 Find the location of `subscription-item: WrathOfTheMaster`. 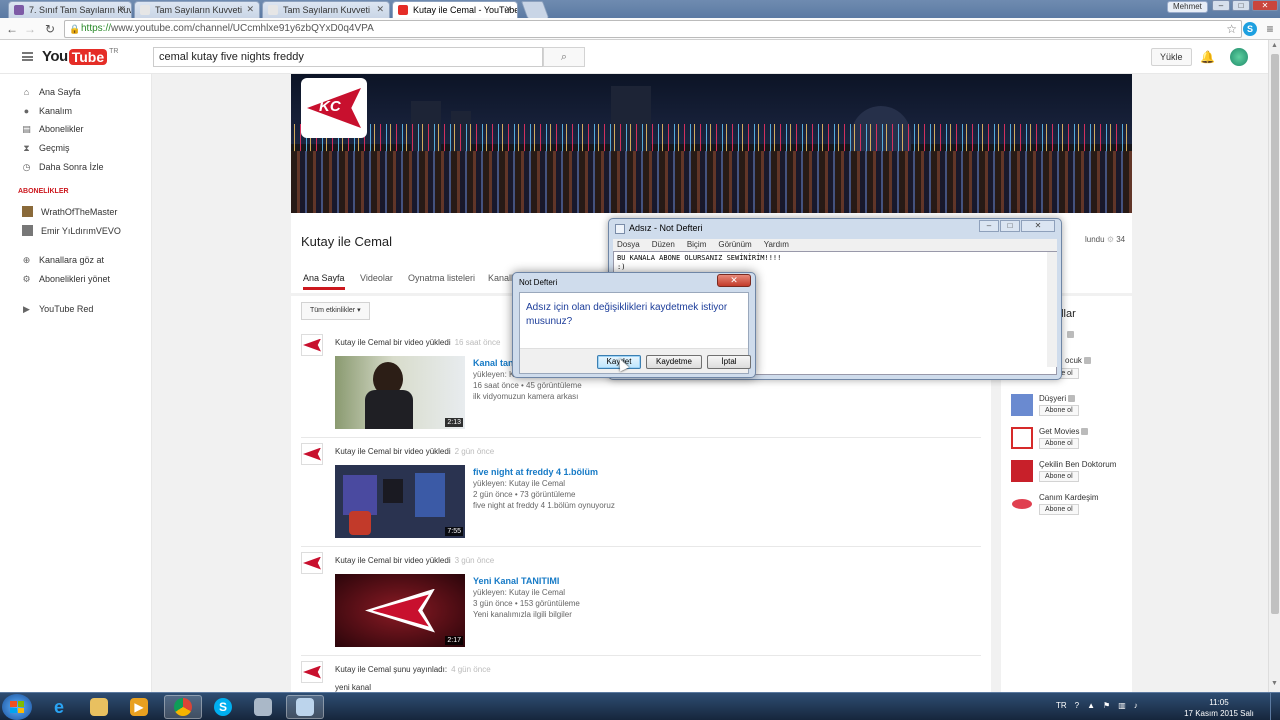

subscription-item: WrathOfTheMaster is located at coordinates (69, 211).